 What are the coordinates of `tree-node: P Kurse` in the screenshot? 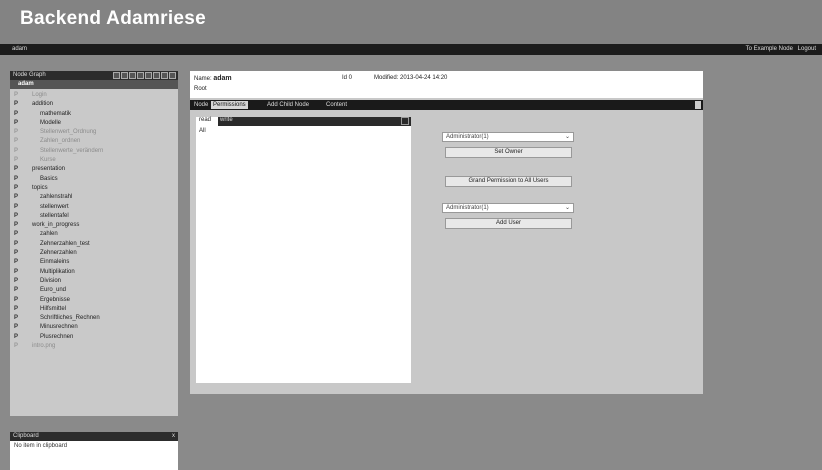 It's located at (94, 160).